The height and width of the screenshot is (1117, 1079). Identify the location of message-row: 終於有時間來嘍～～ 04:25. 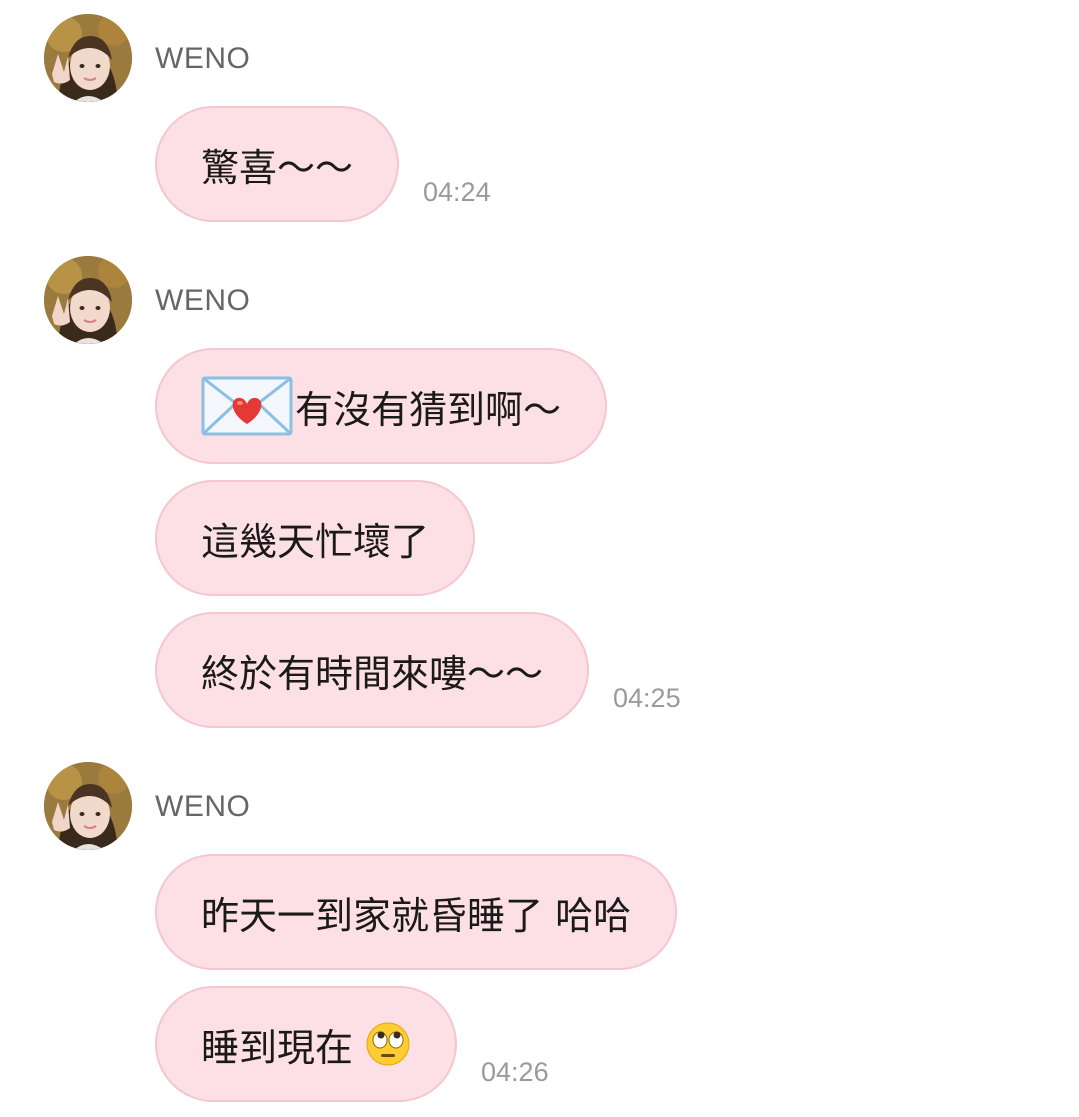
(418, 668).